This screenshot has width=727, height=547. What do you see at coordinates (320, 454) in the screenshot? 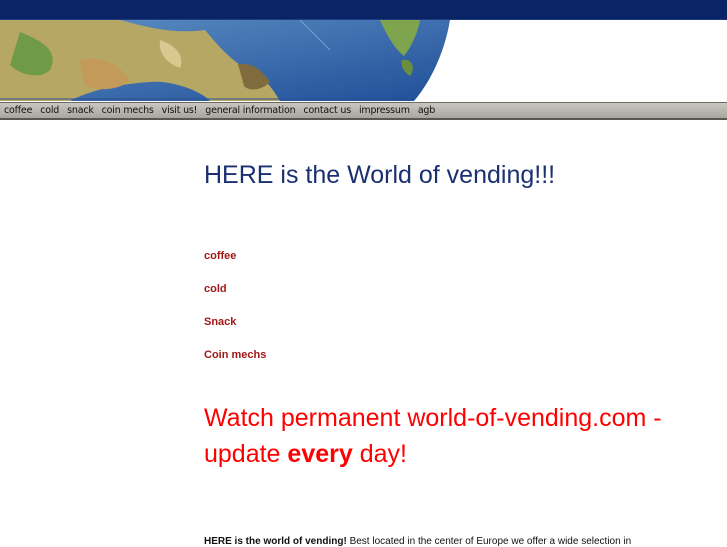
I see `promo-text-emphasis: every` at bounding box center [320, 454].